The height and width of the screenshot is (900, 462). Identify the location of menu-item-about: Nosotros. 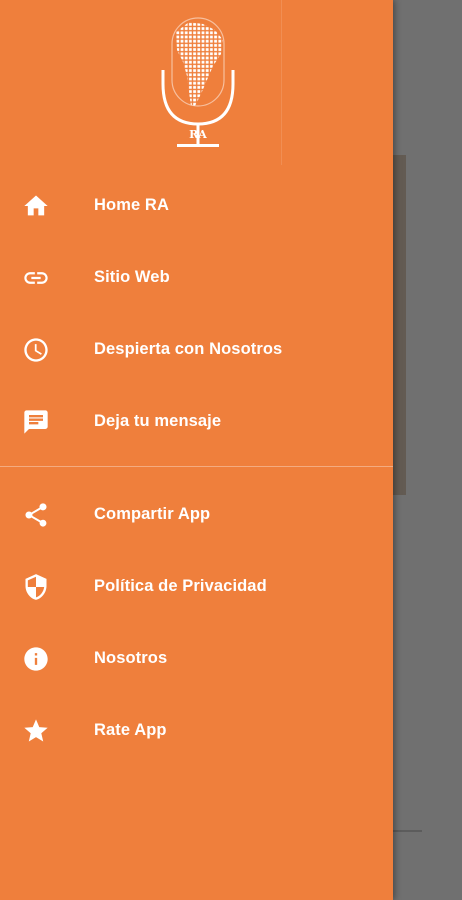
(196, 658).